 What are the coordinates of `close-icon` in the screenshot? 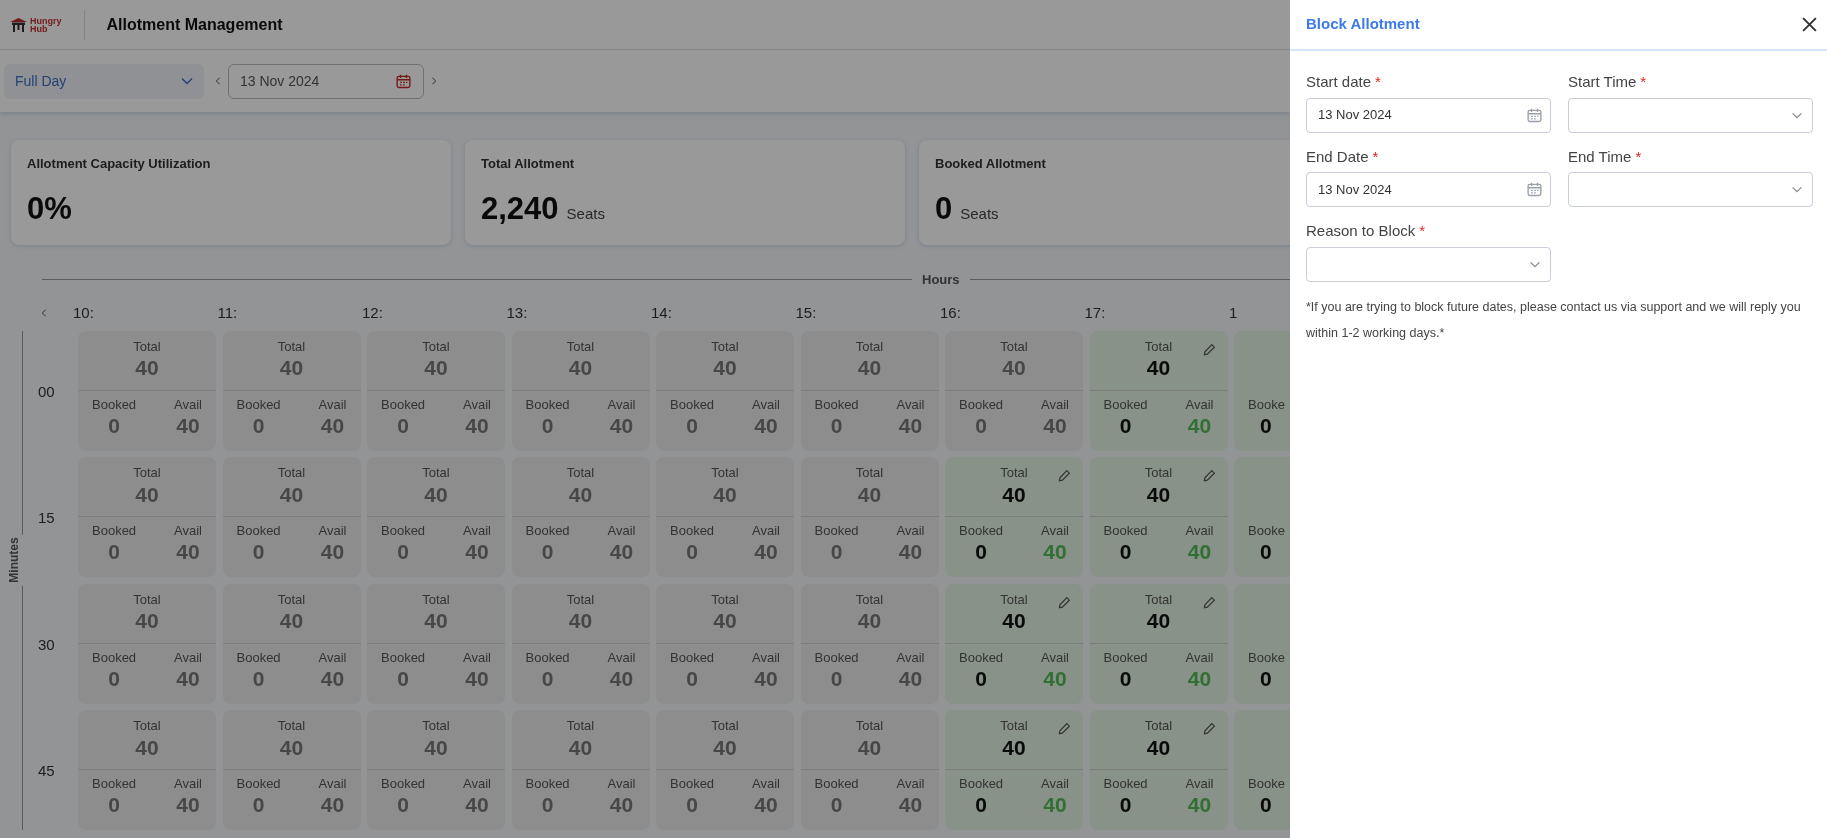 It's located at (1809, 24).